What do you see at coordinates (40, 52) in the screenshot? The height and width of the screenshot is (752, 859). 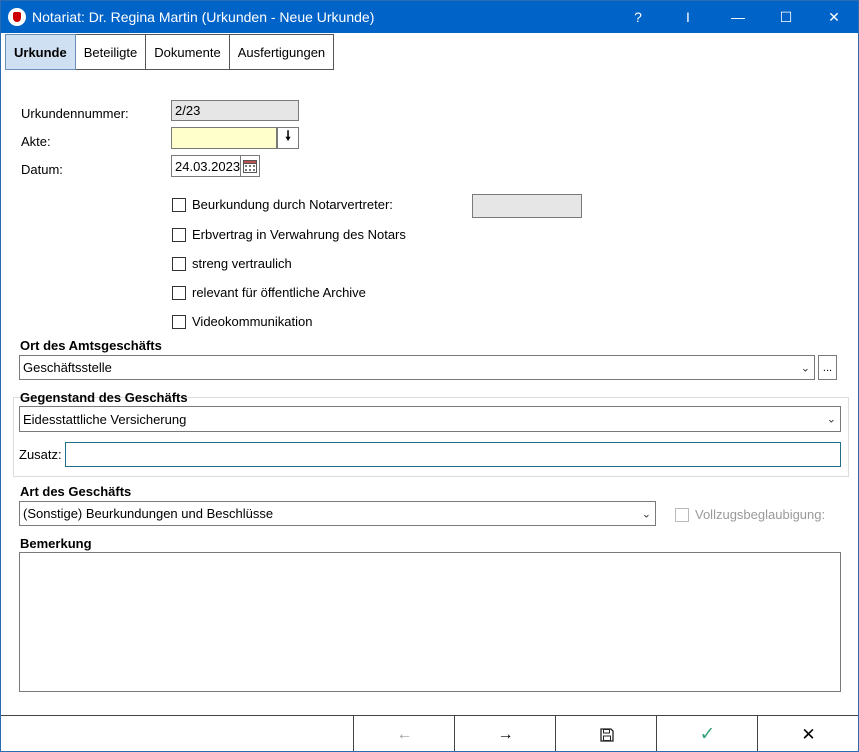 I see `tab-urkunde: Urkunde` at bounding box center [40, 52].